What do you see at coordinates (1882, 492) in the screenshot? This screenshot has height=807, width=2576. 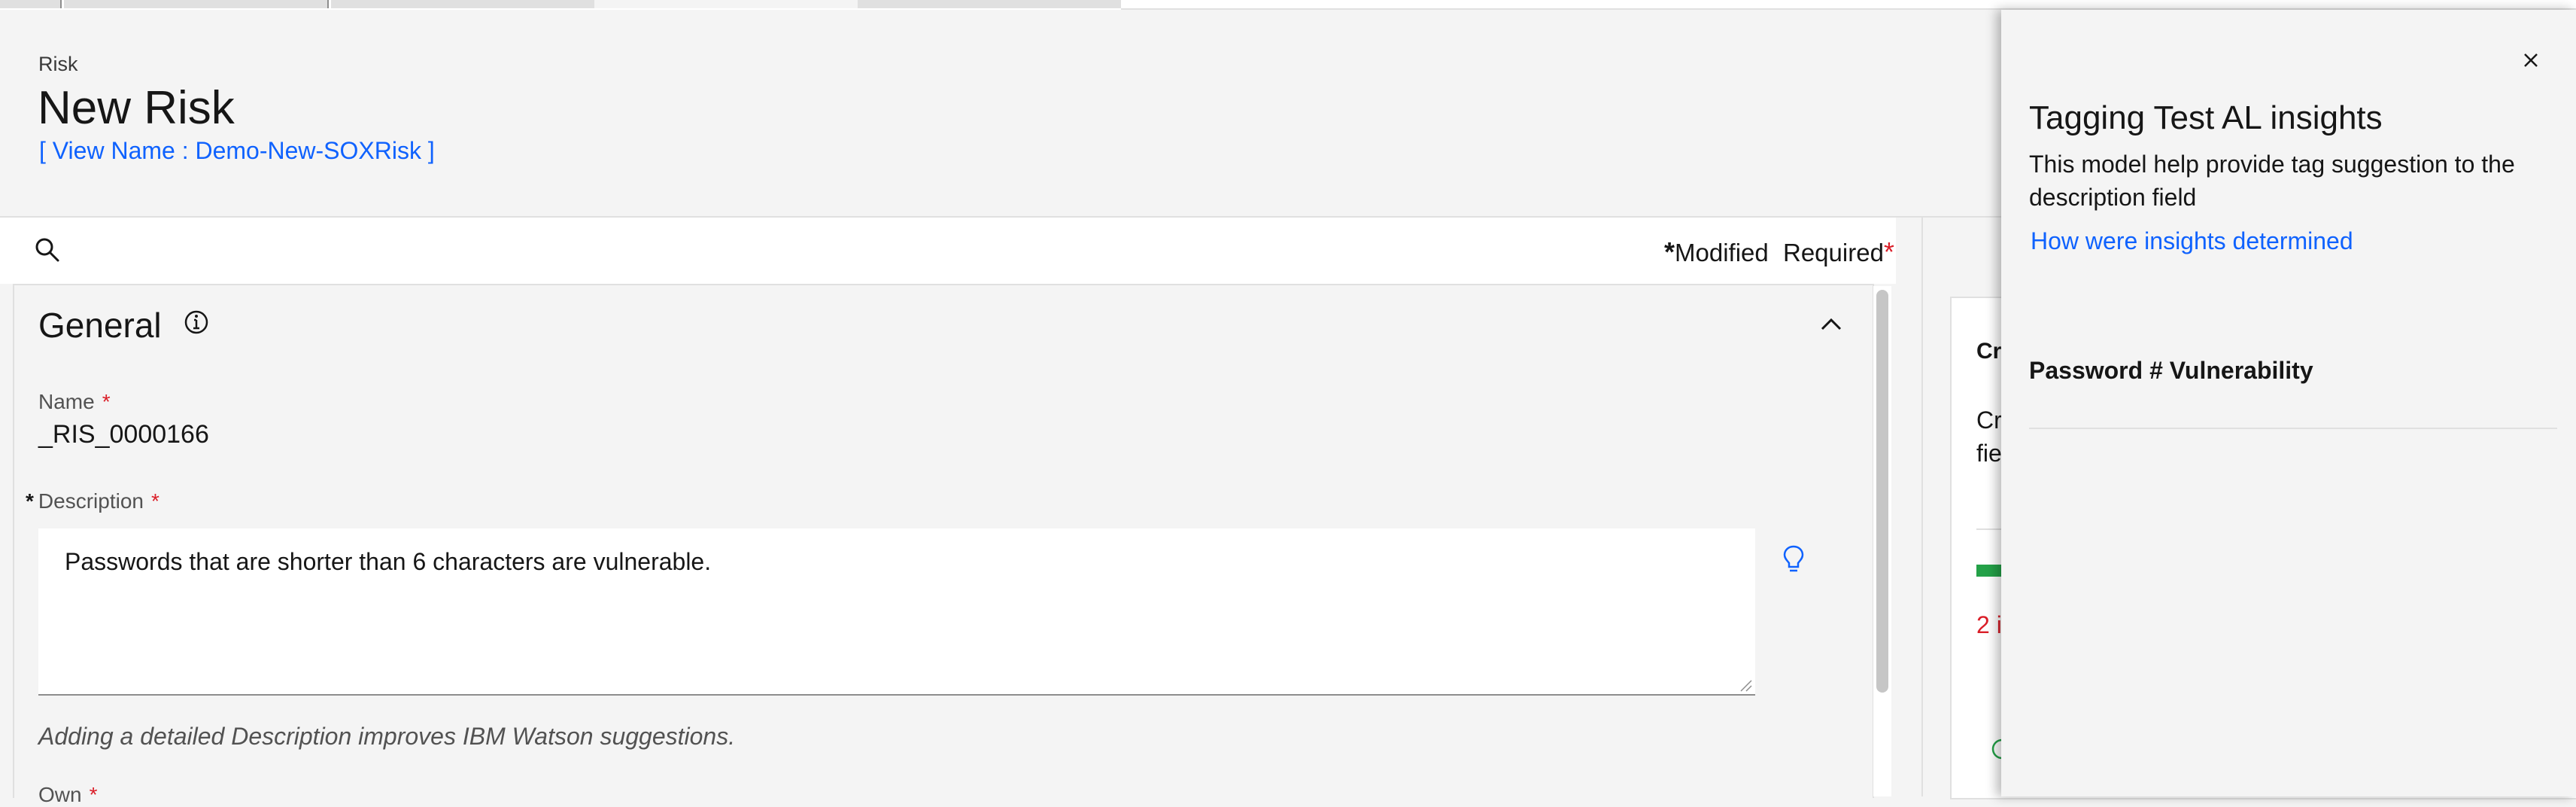 I see `scrollbar-thumb` at bounding box center [1882, 492].